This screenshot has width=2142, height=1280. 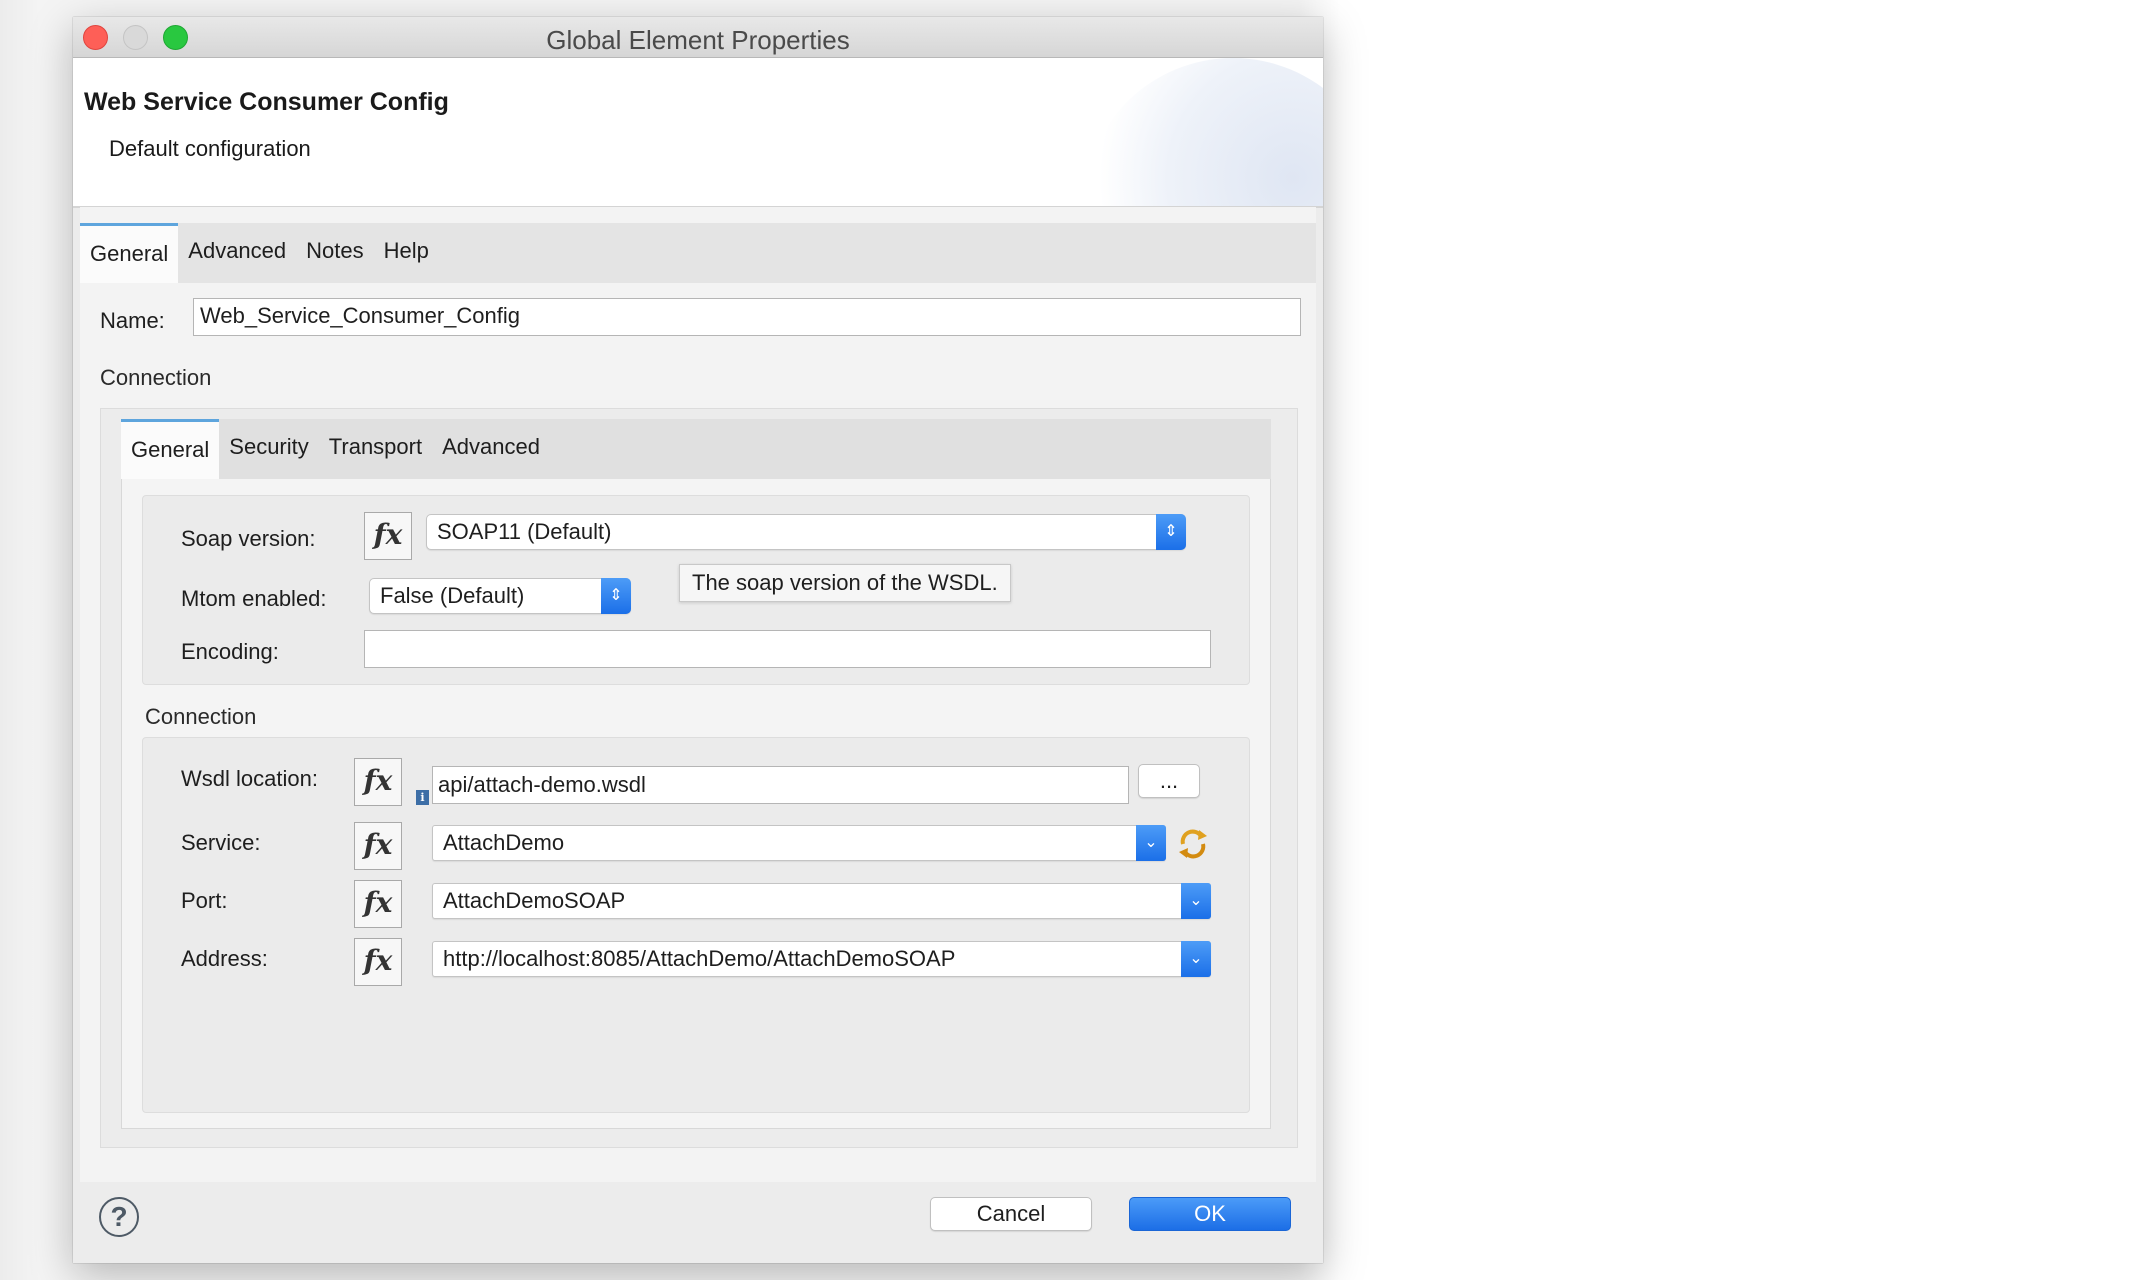 What do you see at coordinates (132, 320) in the screenshot?
I see `name-label: Name:` at bounding box center [132, 320].